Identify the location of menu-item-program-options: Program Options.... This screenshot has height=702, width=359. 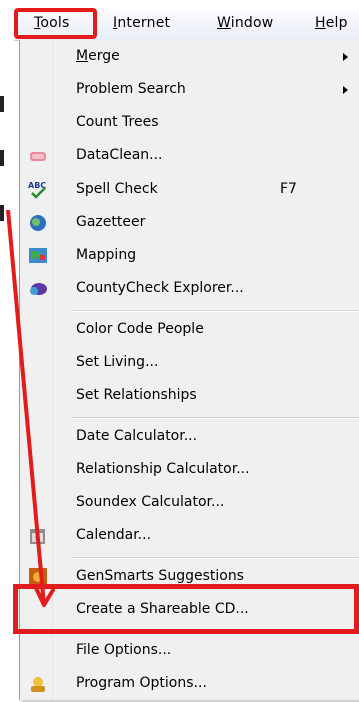
(189, 684).